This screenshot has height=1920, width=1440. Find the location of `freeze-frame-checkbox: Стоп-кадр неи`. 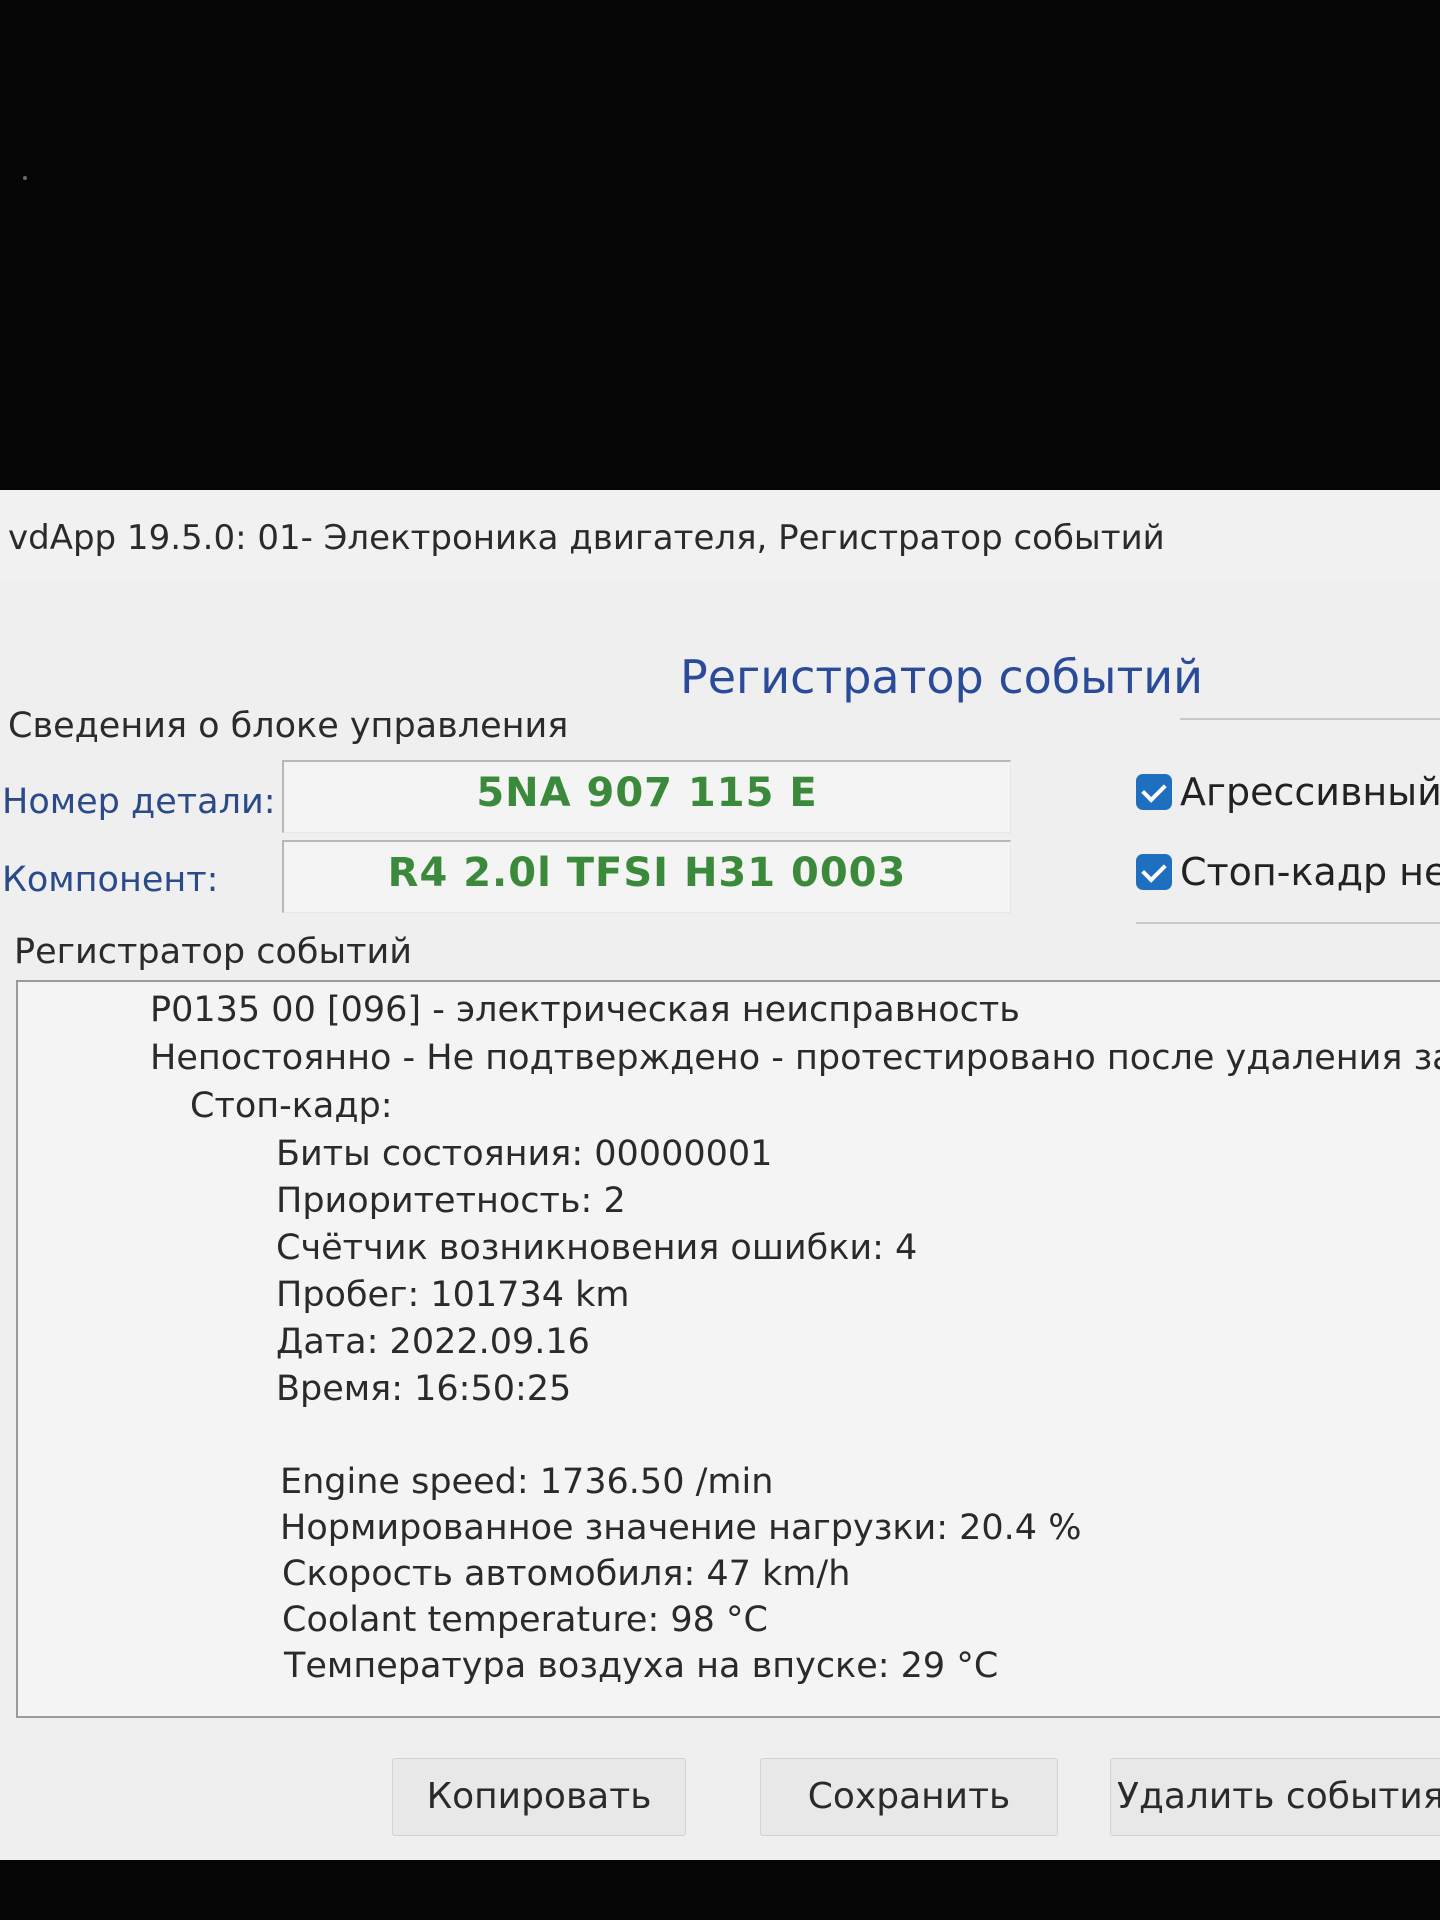

freeze-frame-checkbox: Стоп-кадр неи is located at coordinates (1288, 872).